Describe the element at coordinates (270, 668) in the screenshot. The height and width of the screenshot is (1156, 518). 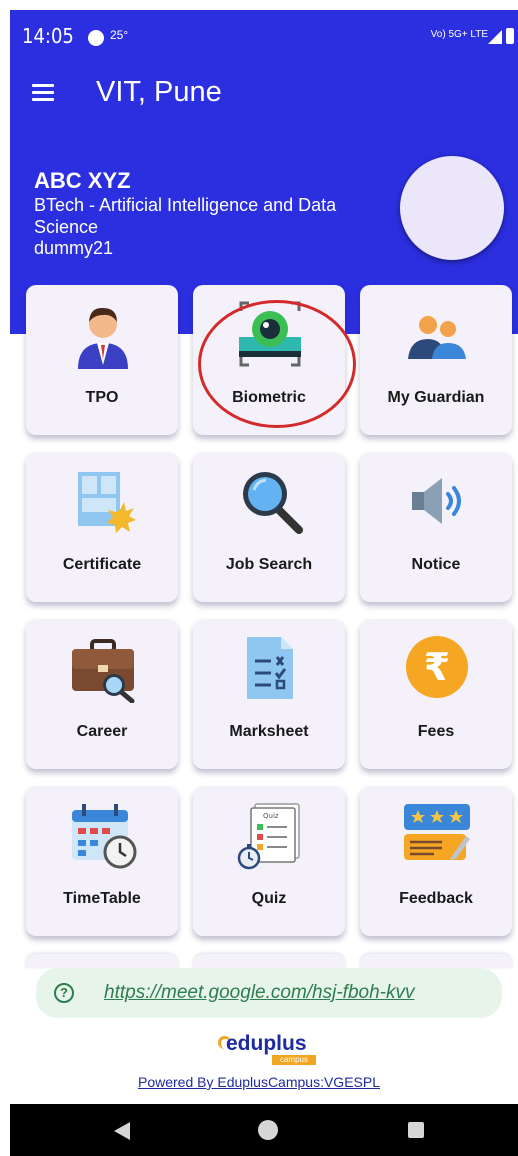
I see `marksheet-icon` at that location.